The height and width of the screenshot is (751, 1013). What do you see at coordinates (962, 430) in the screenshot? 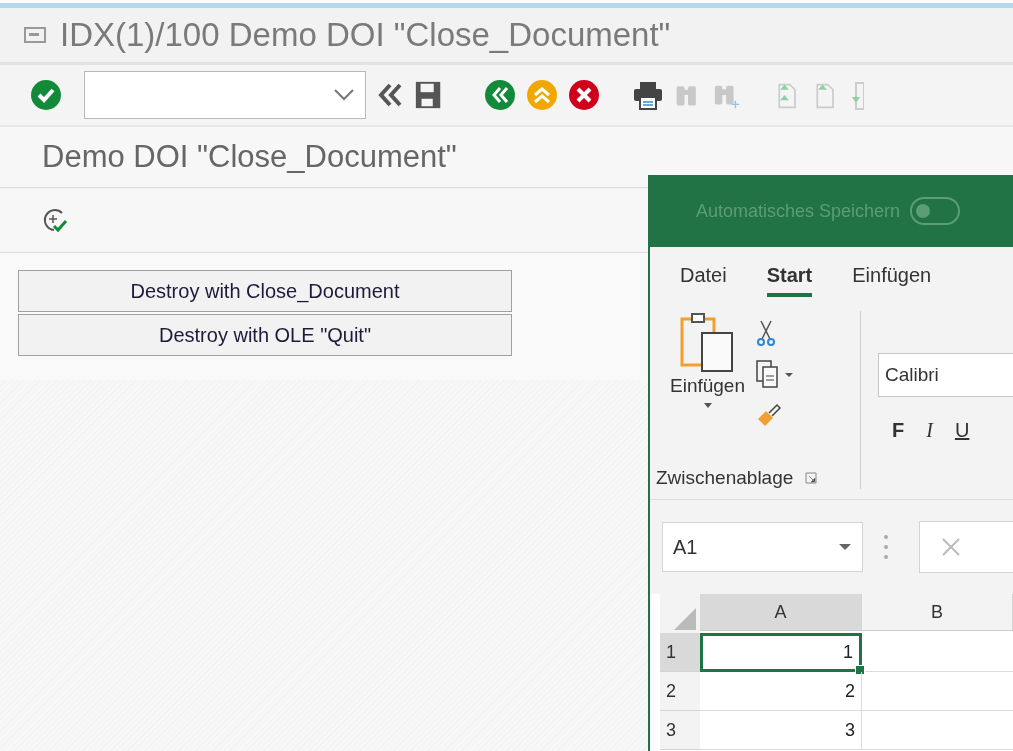
I see `format-button: U` at bounding box center [962, 430].